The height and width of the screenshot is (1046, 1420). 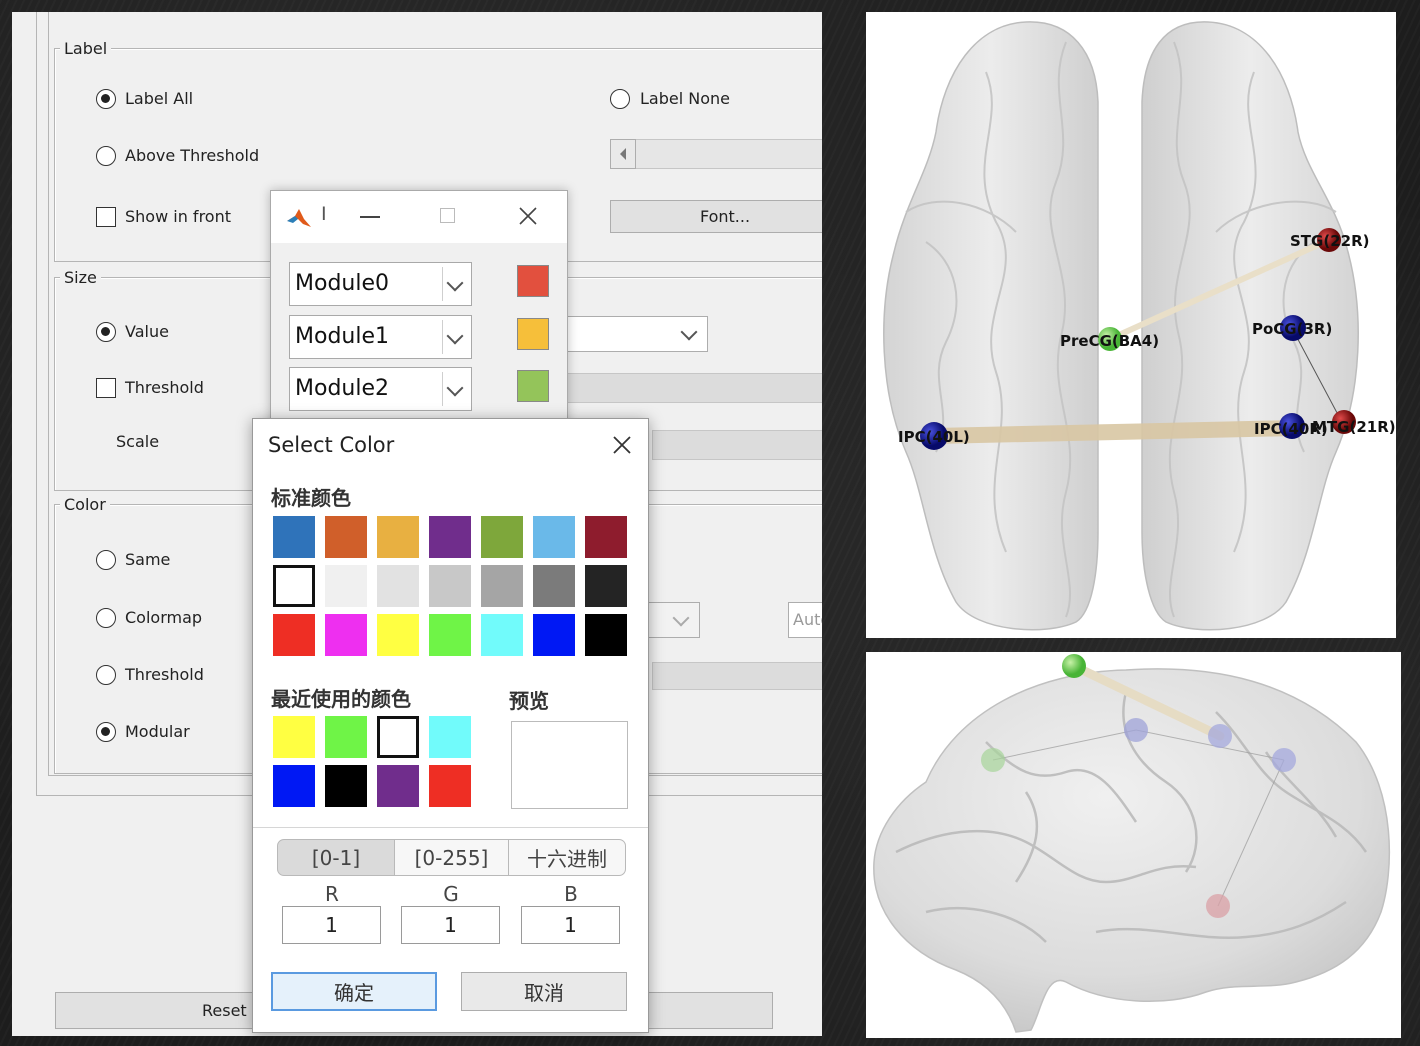 I want to click on node-label-precg: PreCG(BA4), so click(x=1109, y=341).